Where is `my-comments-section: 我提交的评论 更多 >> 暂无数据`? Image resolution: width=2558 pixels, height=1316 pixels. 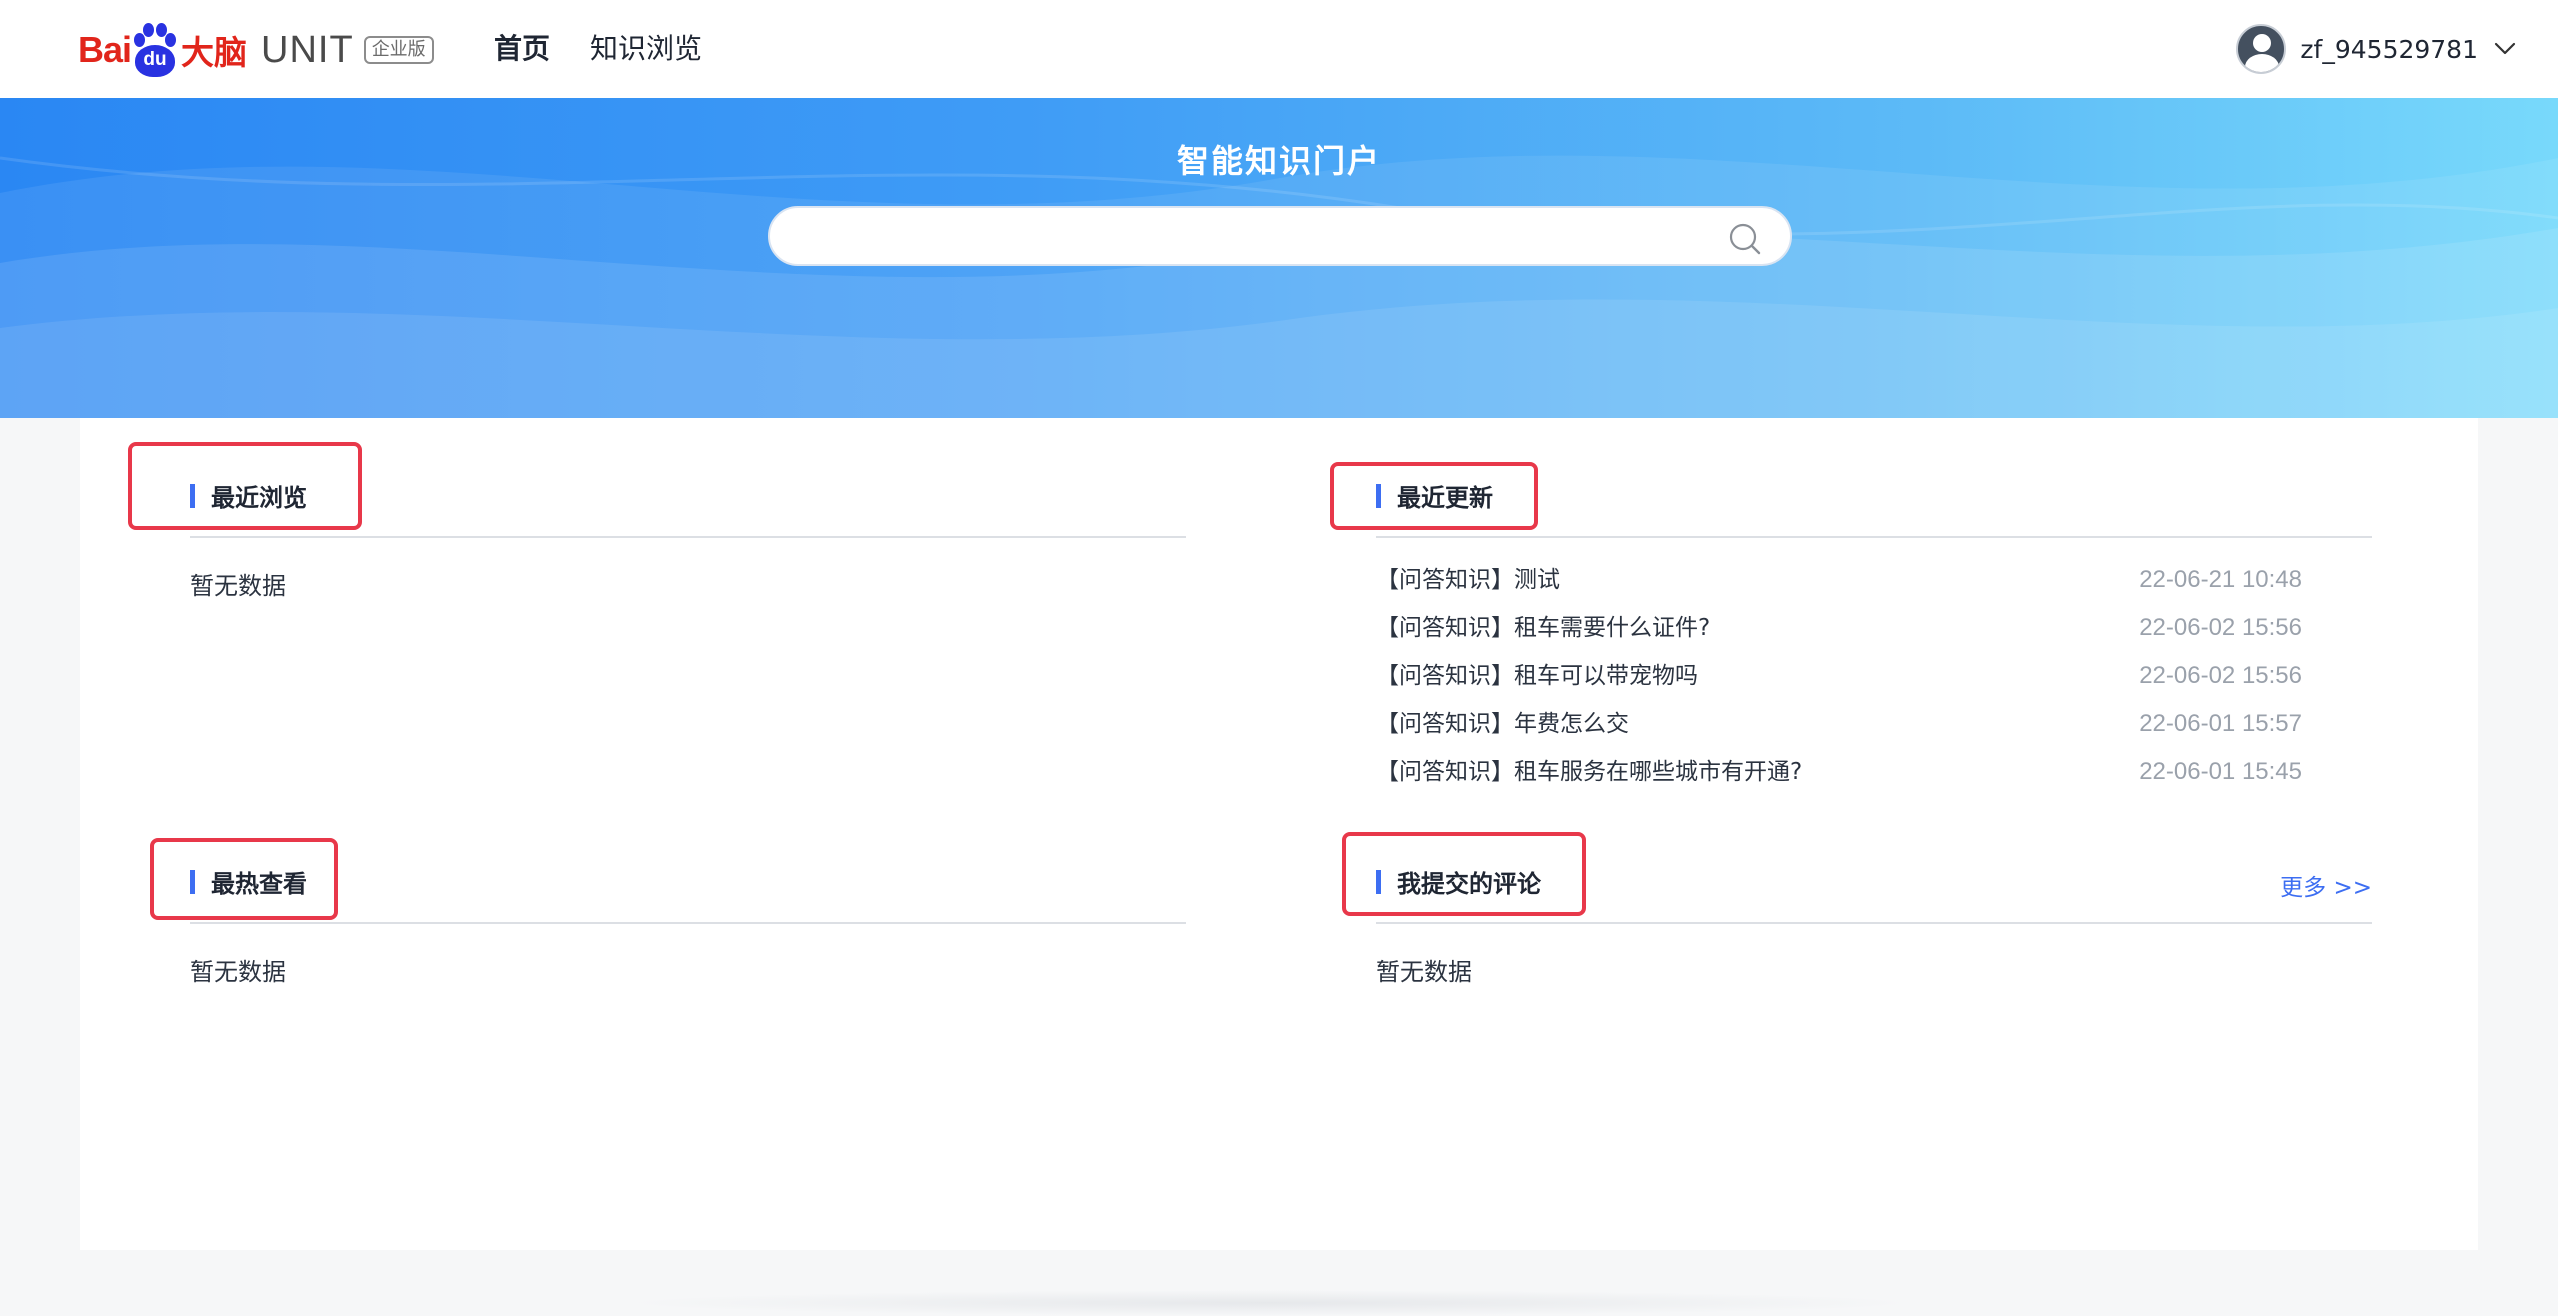 my-comments-section: 我提交的评论 更多 >> 暂无数据 is located at coordinates (1874, 895).